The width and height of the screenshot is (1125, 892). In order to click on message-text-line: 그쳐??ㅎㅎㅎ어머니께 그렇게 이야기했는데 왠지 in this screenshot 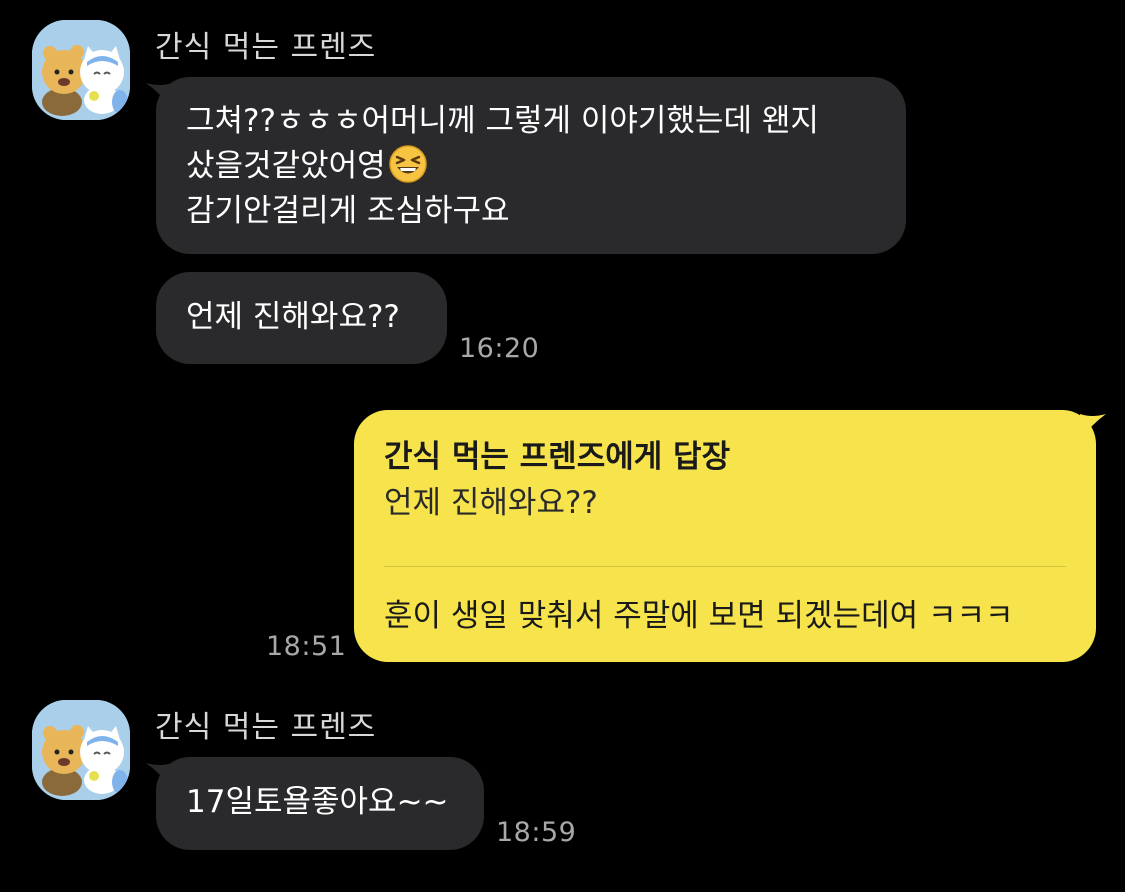, I will do `click(502, 121)`.